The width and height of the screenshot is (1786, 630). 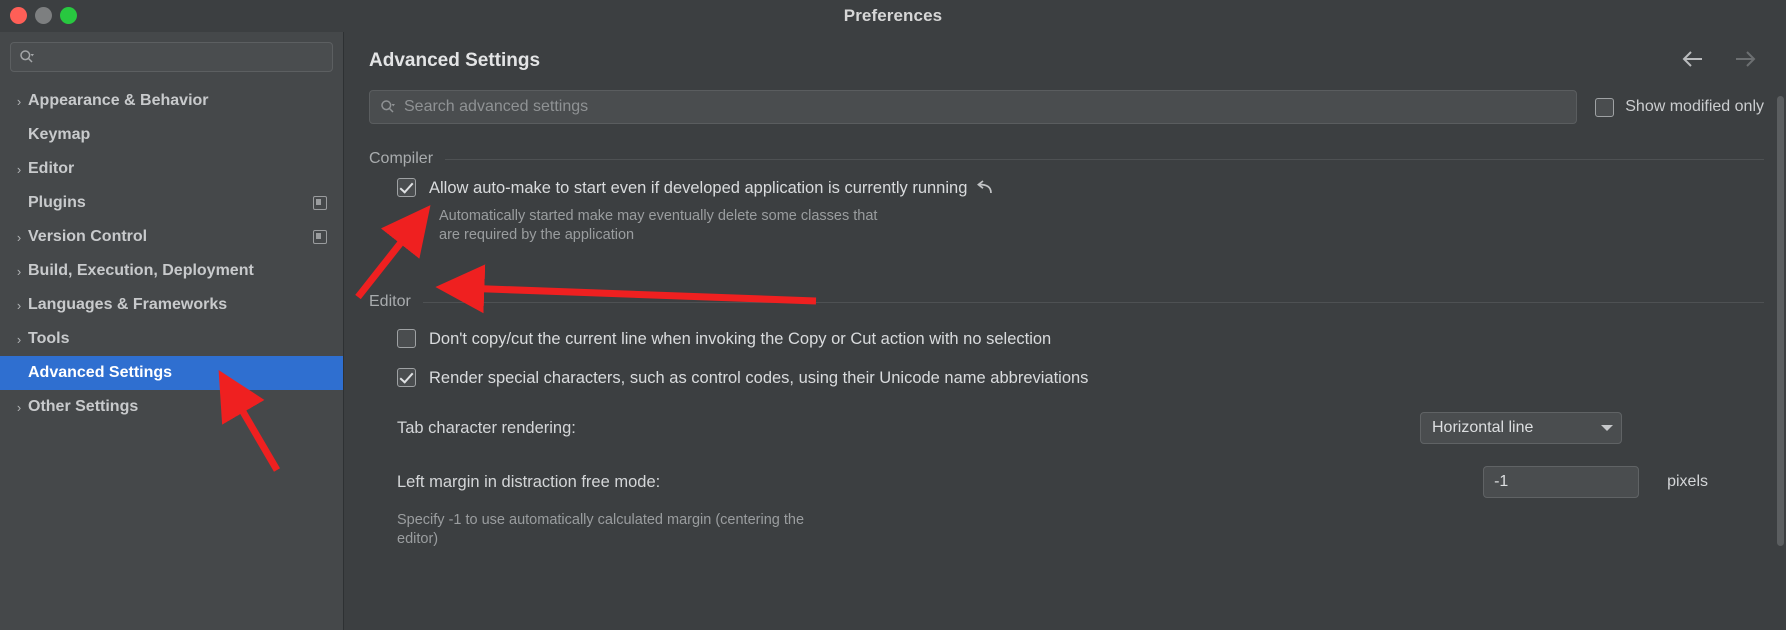 I want to click on hint-line-2: editor), so click(x=418, y=539).